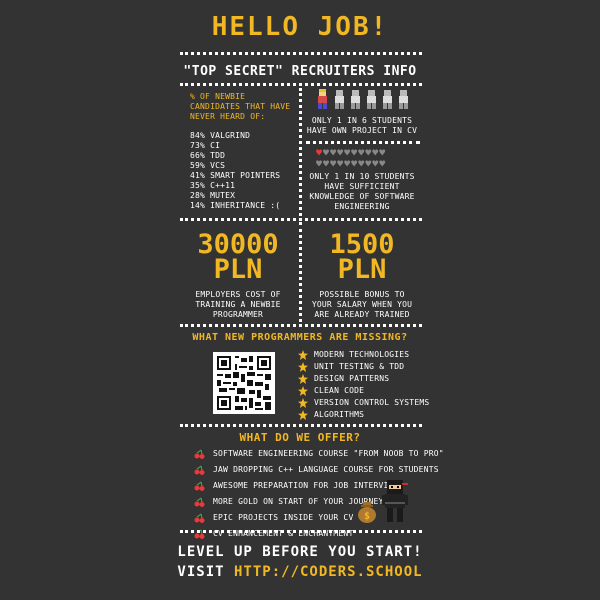  What do you see at coordinates (235, 175) in the screenshot?
I see `list-item: 41% SMART POINTERS` at bounding box center [235, 175].